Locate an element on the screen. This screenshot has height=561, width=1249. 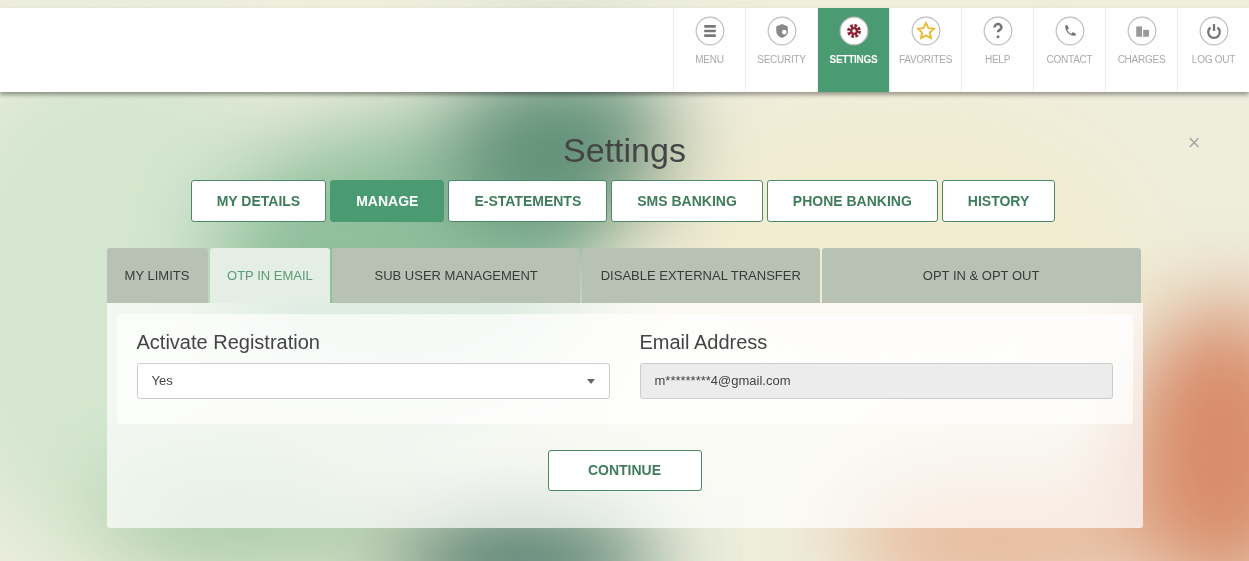
tab: E-STATEMENTS is located at coordinates (528, 201).